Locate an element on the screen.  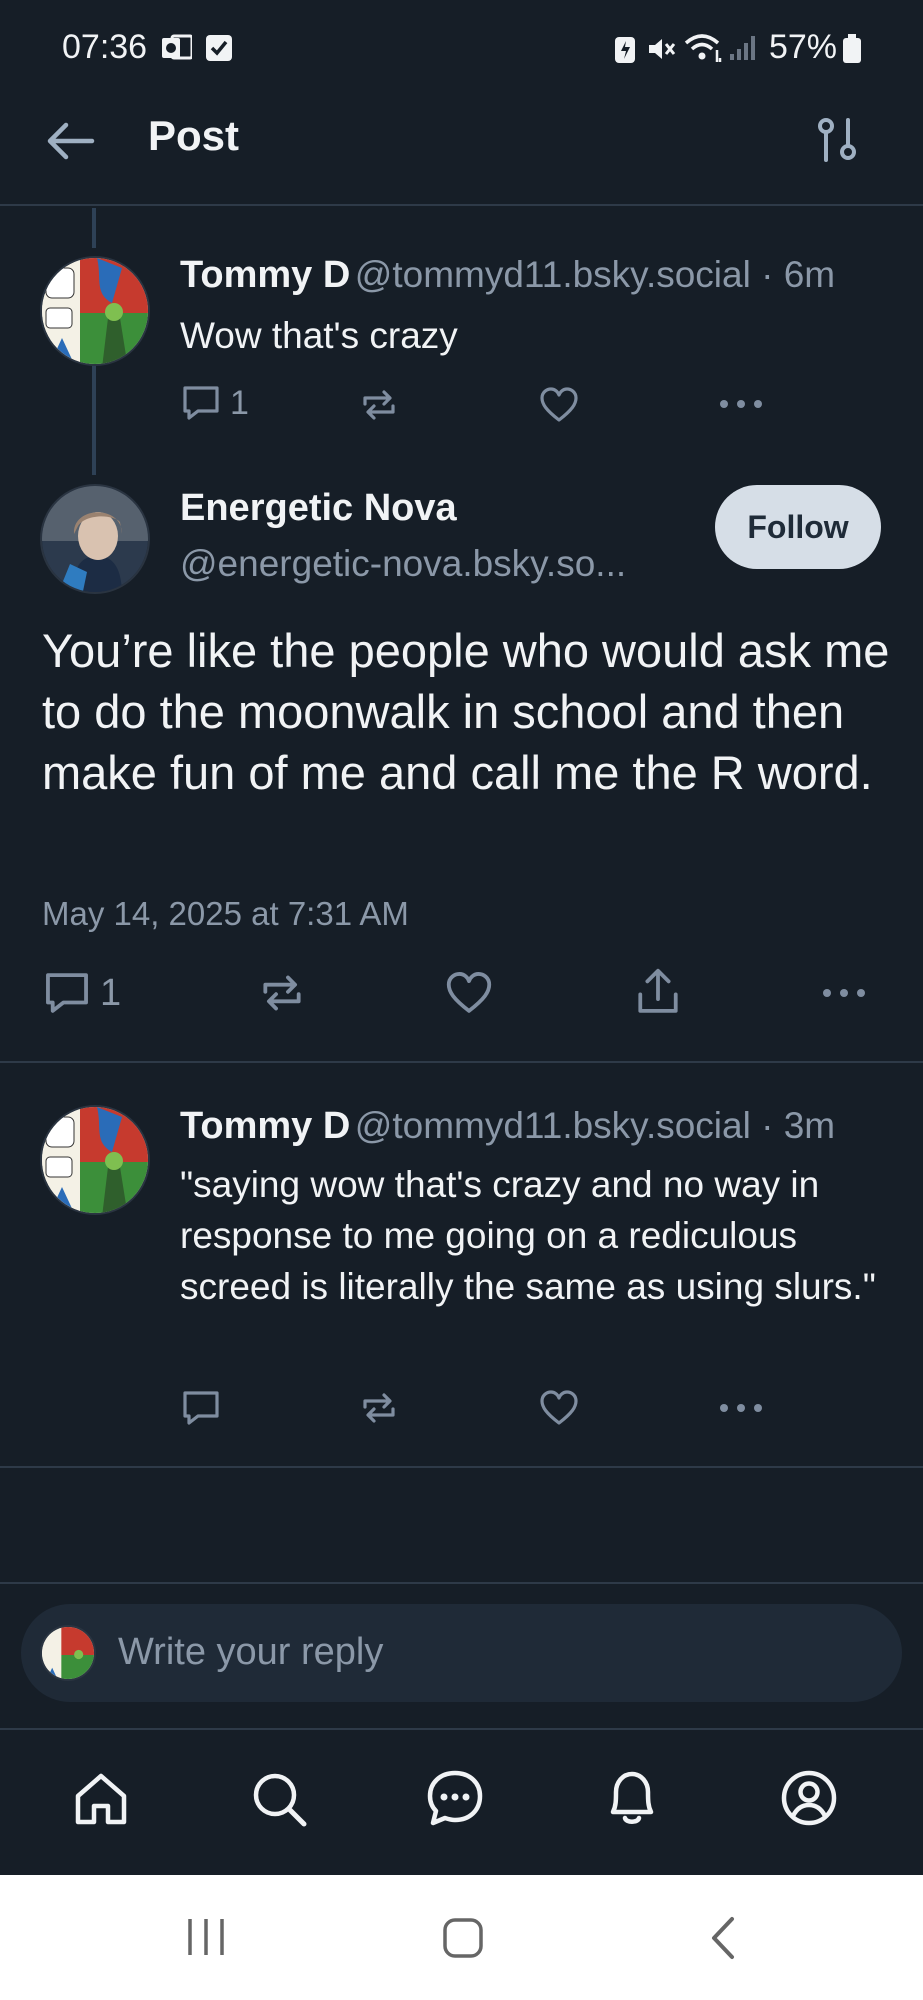
back-button is located at coordinates (74, 141).